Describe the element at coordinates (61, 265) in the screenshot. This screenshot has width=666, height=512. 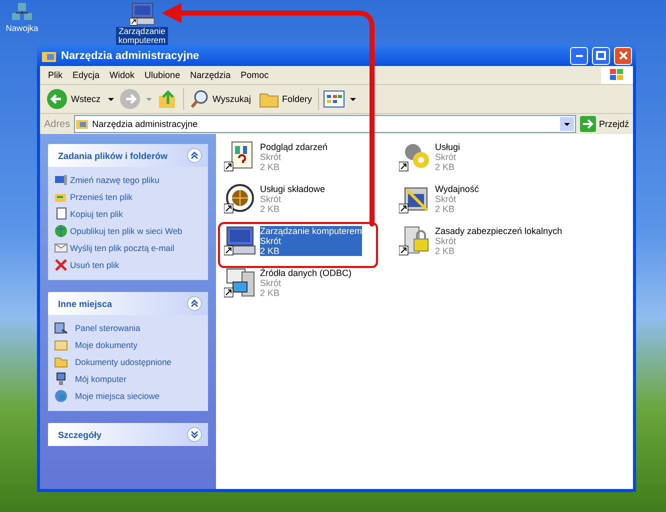
I see `delete-icon` at that location.